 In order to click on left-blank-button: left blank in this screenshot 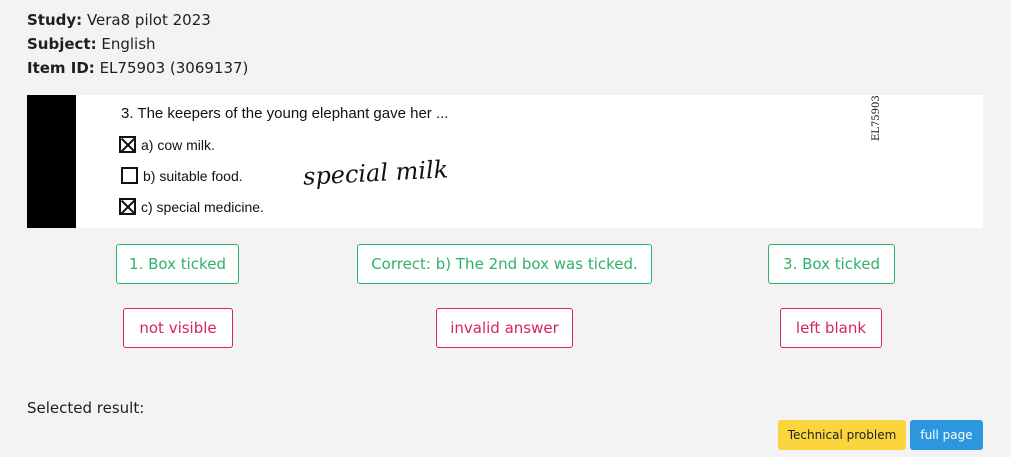, I will do `click(831, 328)`.